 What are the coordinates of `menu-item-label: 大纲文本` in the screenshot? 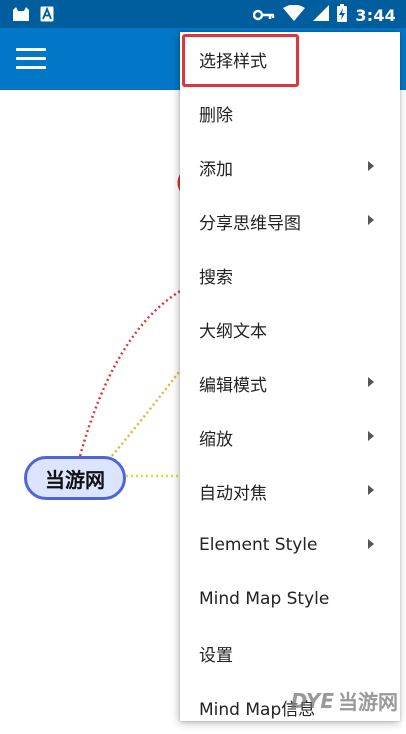 It's located at (233, 329).